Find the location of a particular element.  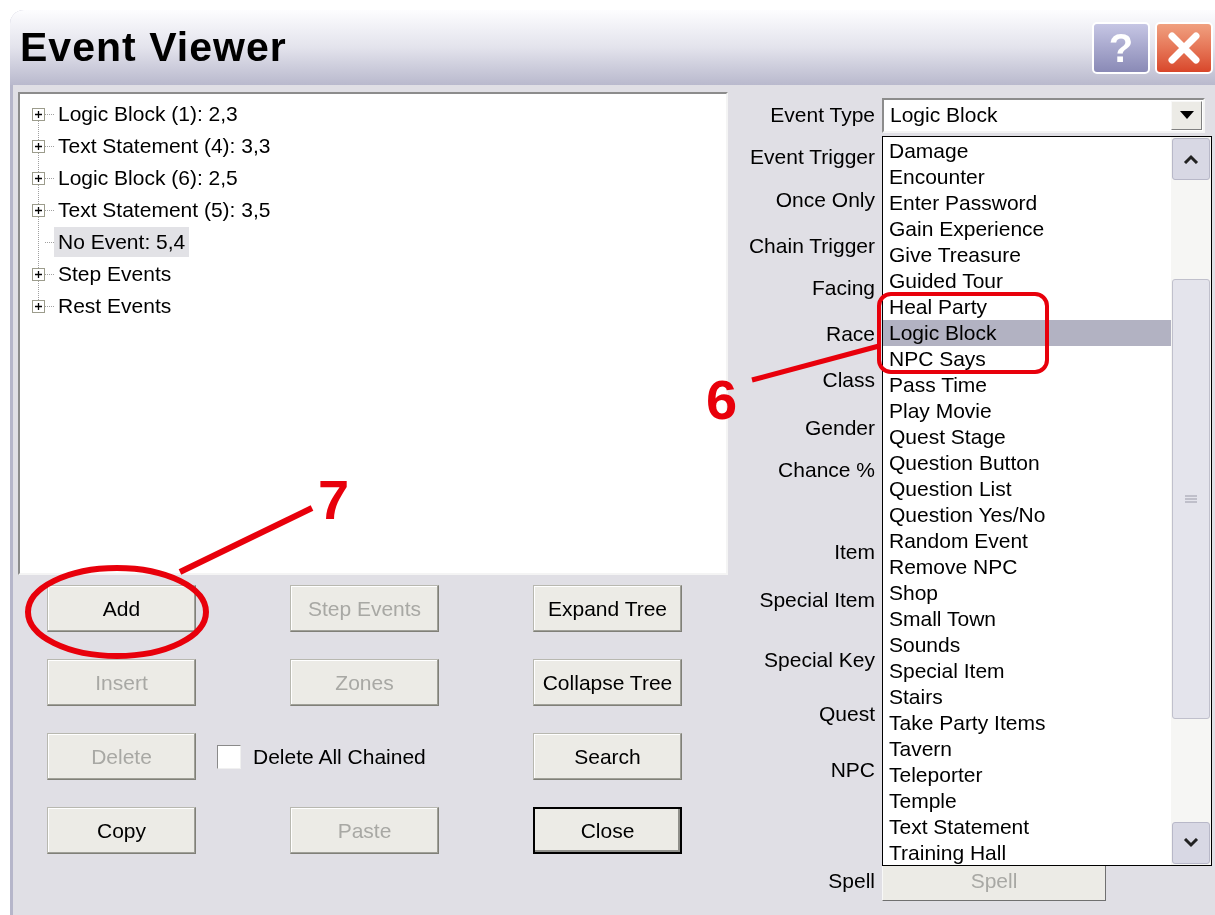

field-label: Gender is located at coordinates (839, 428).